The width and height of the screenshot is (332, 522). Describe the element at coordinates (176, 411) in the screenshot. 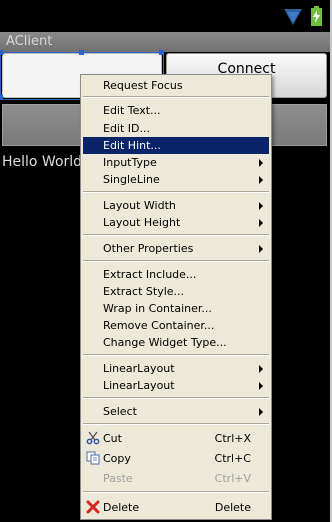

I see `menu-item-select: Select` at that location.